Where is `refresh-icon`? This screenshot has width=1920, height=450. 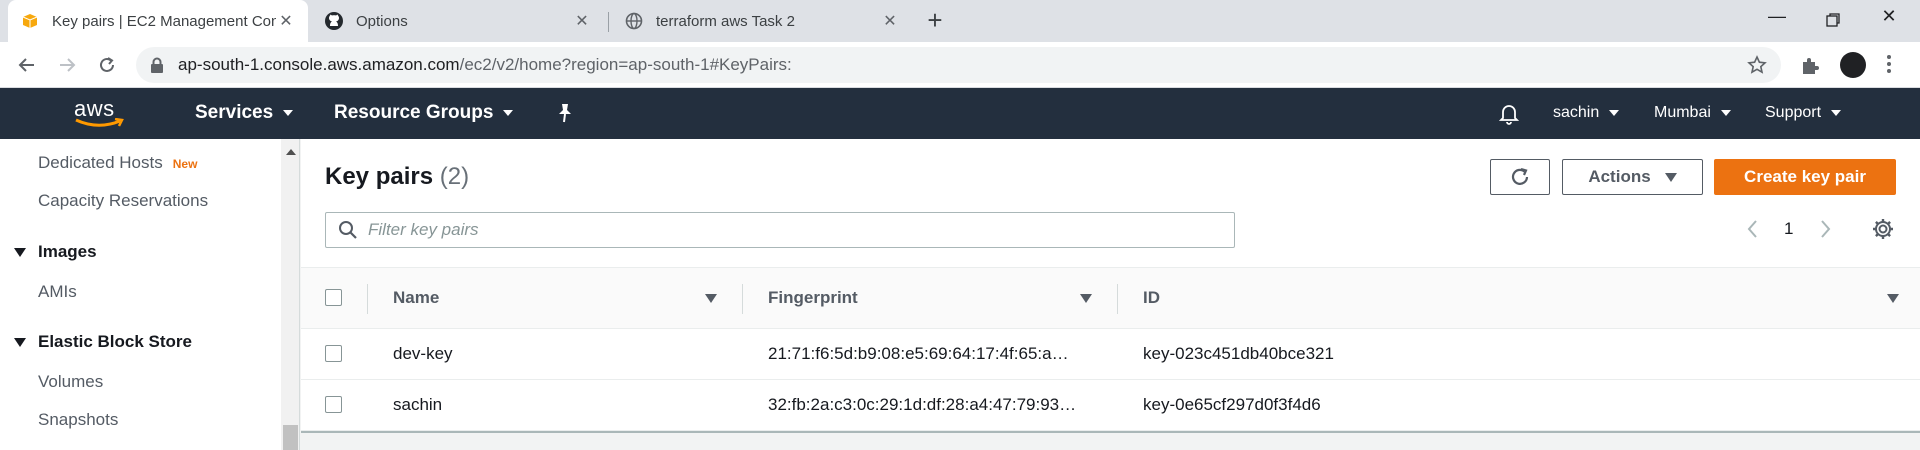
refresh-icon is located at coordinates (1520, 176).